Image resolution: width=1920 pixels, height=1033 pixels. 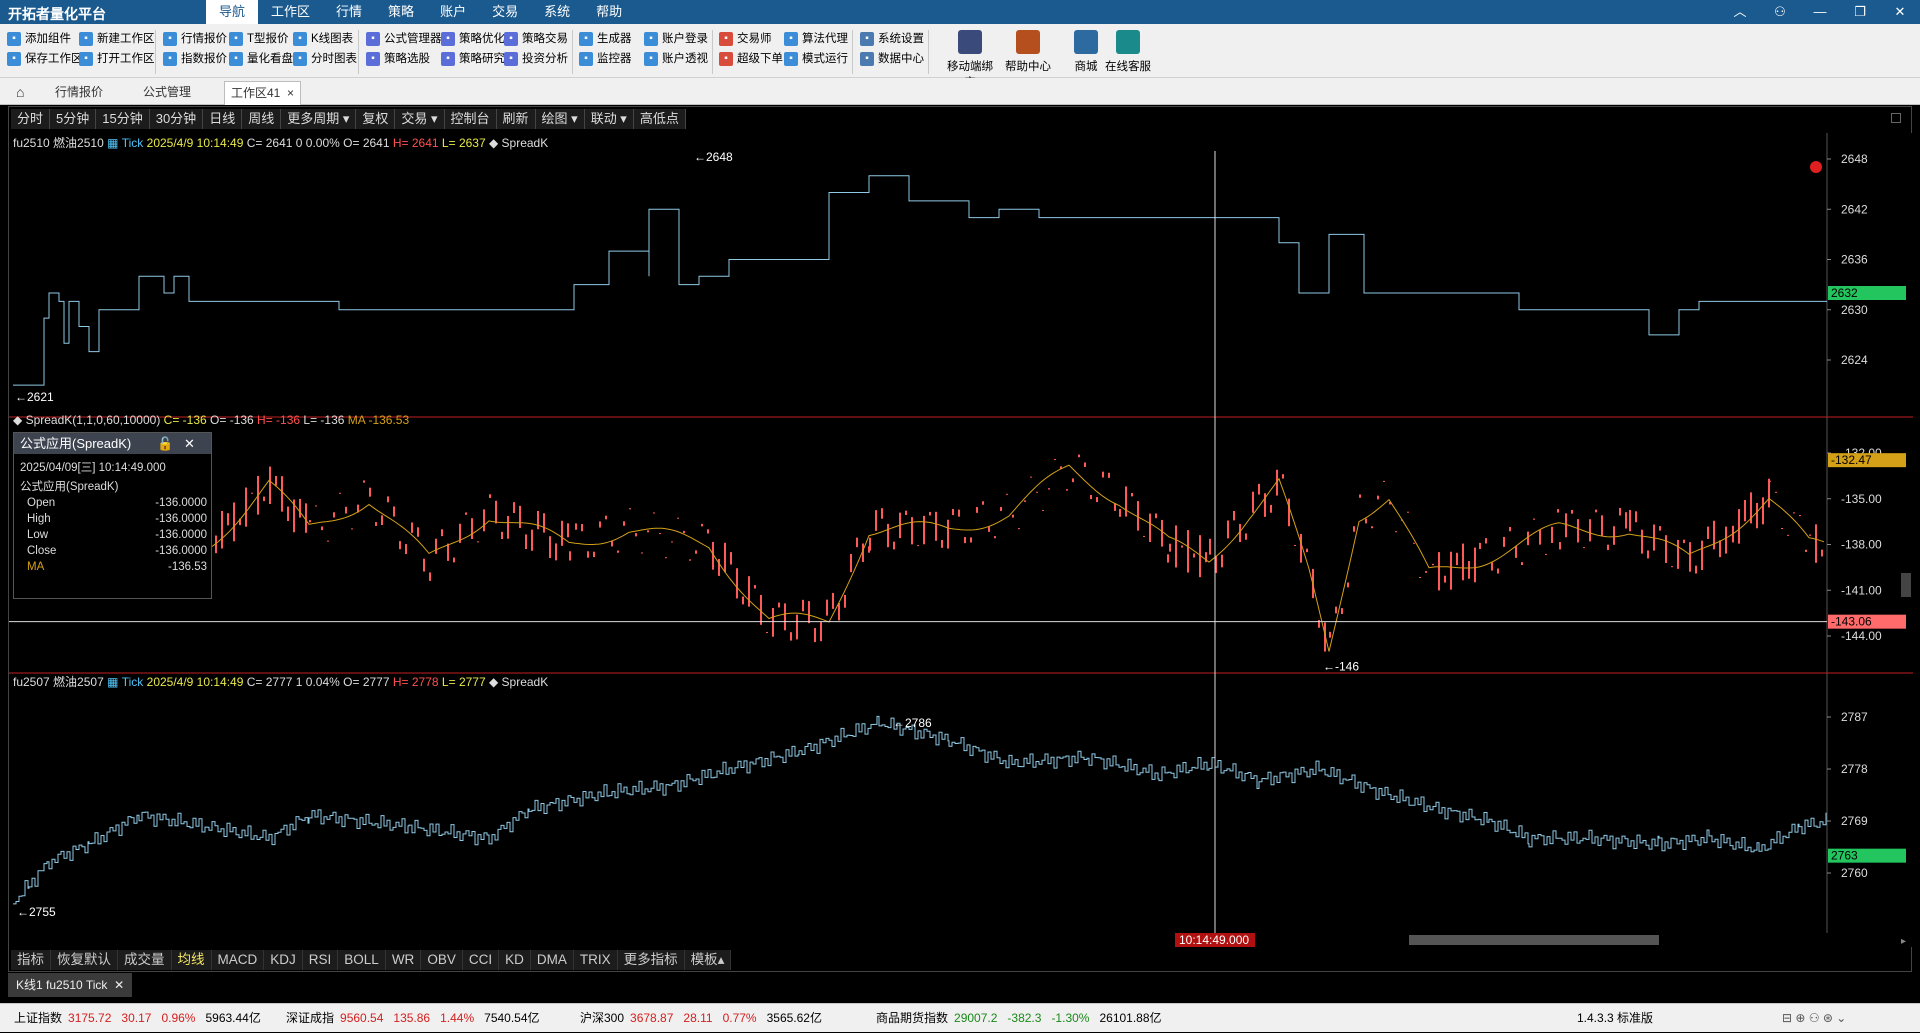 What do you see at coordinates (815, 39) in the screenshot?
I see `ribbon-button-0-11: ▪ 算法代理` at bounding box center [815, 39].